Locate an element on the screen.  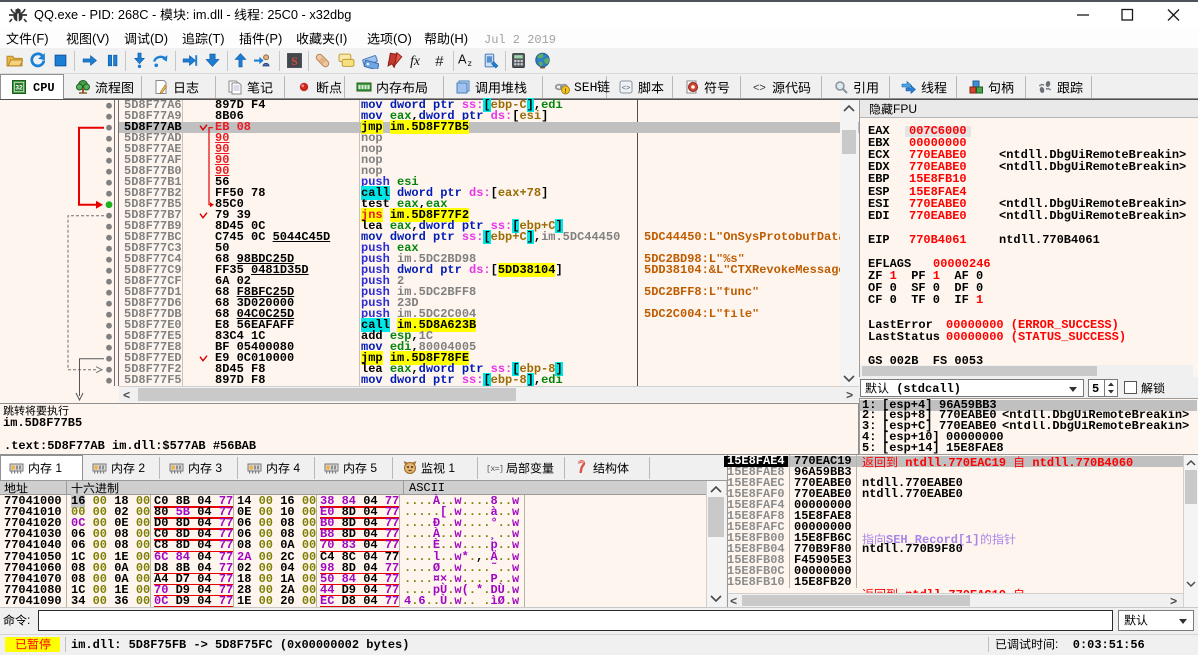
svg-text: z is located at coordinates (470, 63).